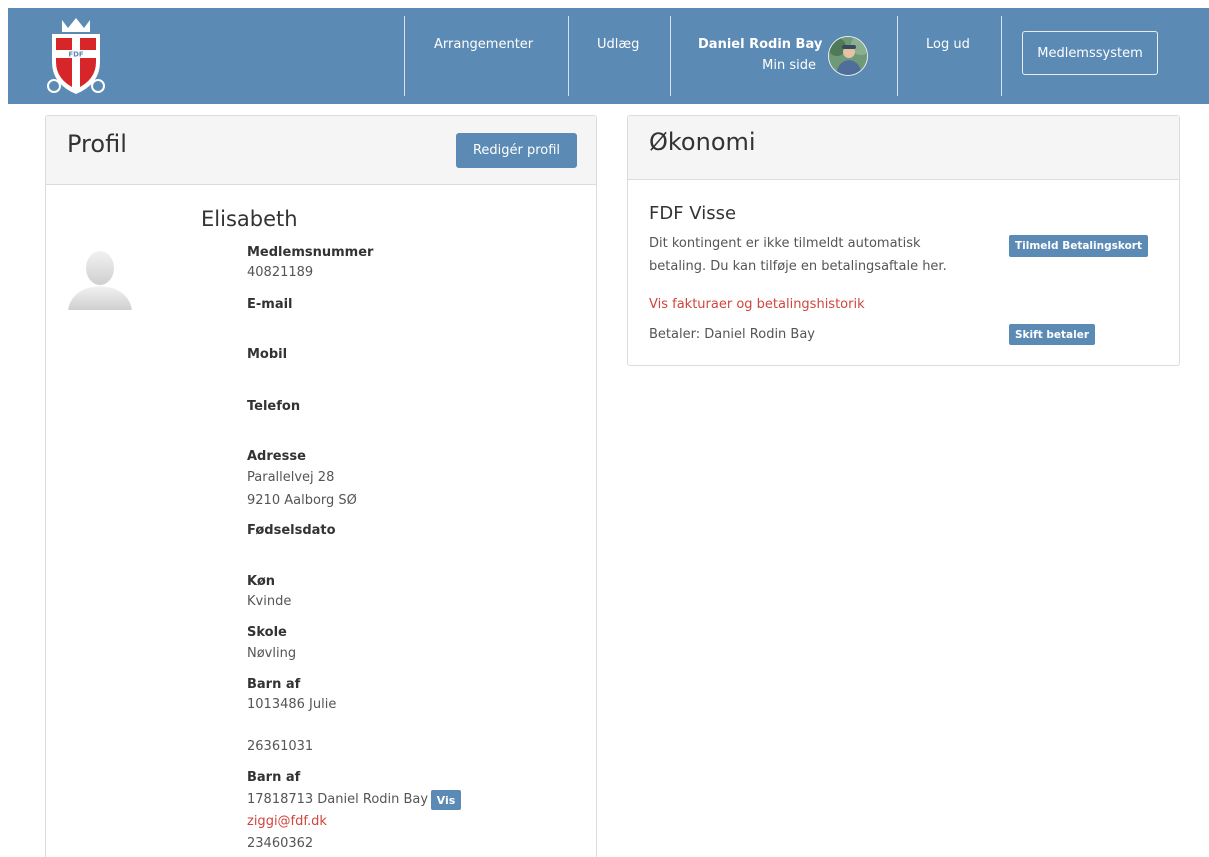 Image resolution: width=1209 pixels, height=857 pixels. Describe the element at coordinates (291, 530) in the screenshot. I see `birthdate-label: Fødselsdato` at that location.